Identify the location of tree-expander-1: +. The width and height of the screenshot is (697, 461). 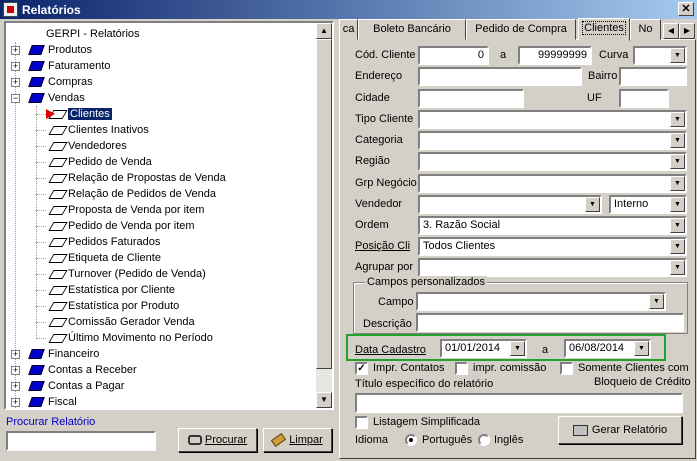
(15, 66).